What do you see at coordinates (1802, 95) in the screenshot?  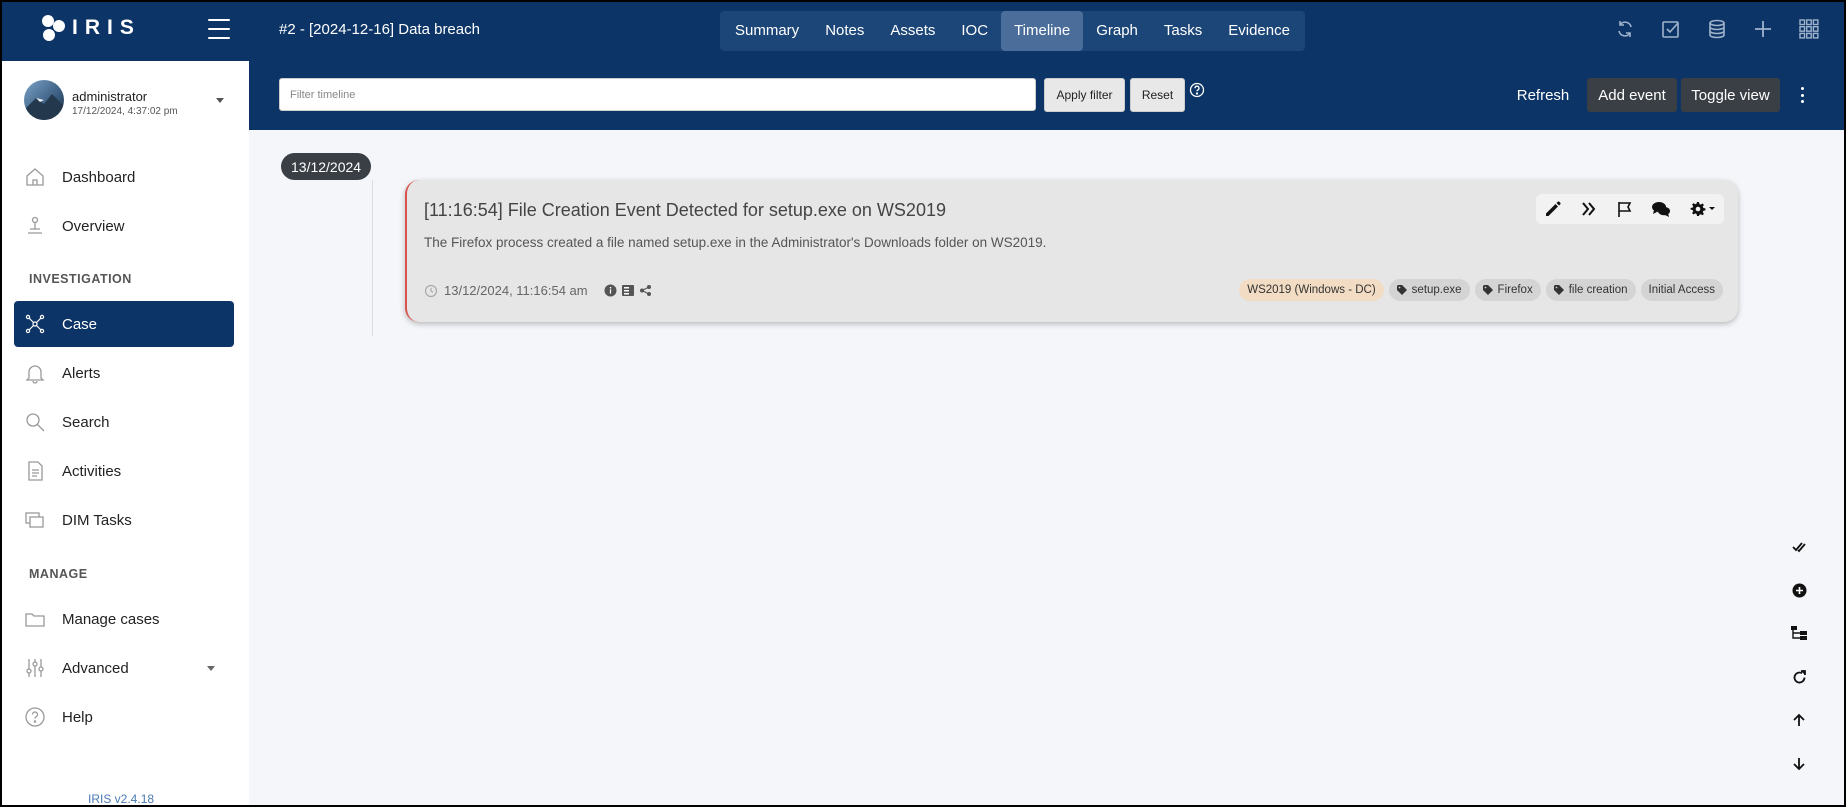 I see `more-options-icon` at bounding box center [1802, 95].